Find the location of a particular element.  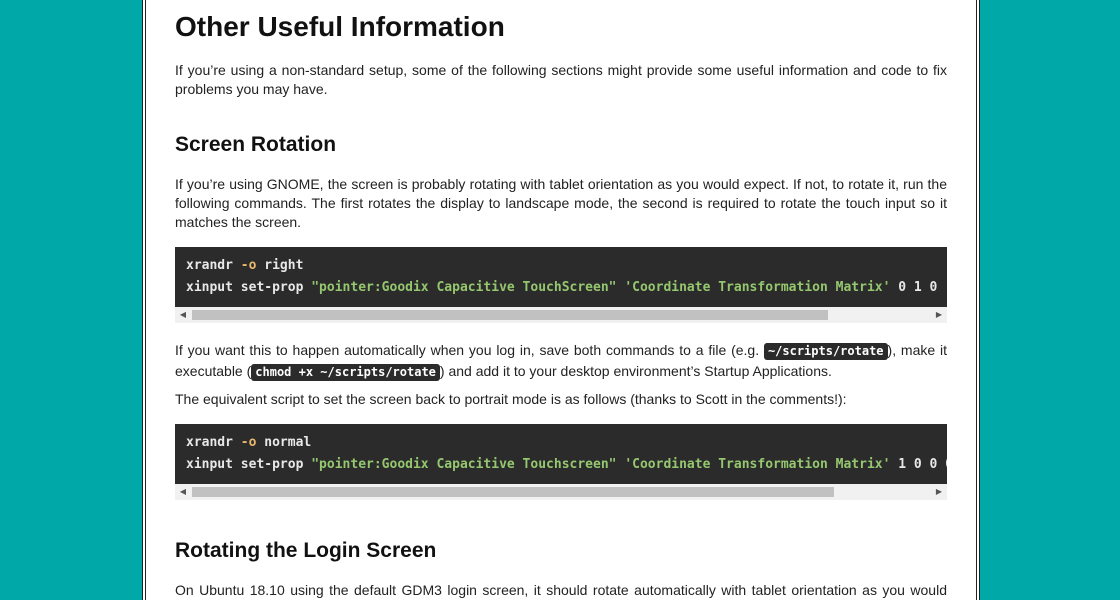

code-string: "pointer:Goodix Capacitive Touchscreen" is located at coordinates (464, 464).